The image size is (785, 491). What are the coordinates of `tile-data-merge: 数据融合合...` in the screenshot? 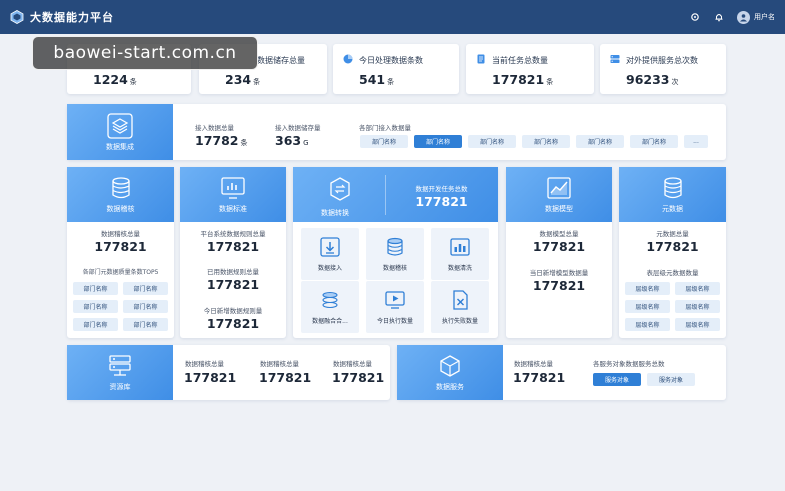 It's located at (330, 307).